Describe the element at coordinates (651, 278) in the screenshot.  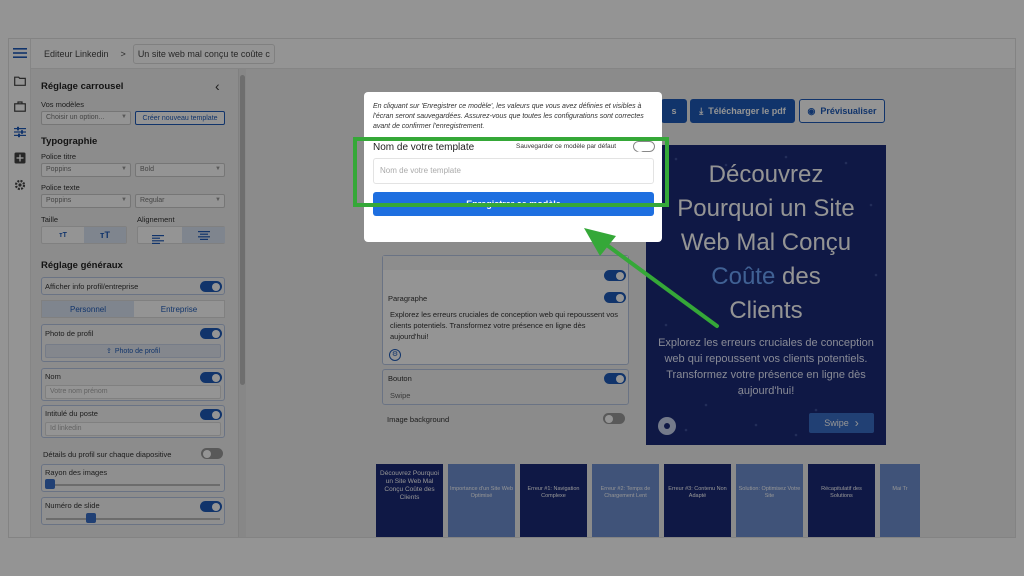
I see `annotation-arrow-icon` at that location.